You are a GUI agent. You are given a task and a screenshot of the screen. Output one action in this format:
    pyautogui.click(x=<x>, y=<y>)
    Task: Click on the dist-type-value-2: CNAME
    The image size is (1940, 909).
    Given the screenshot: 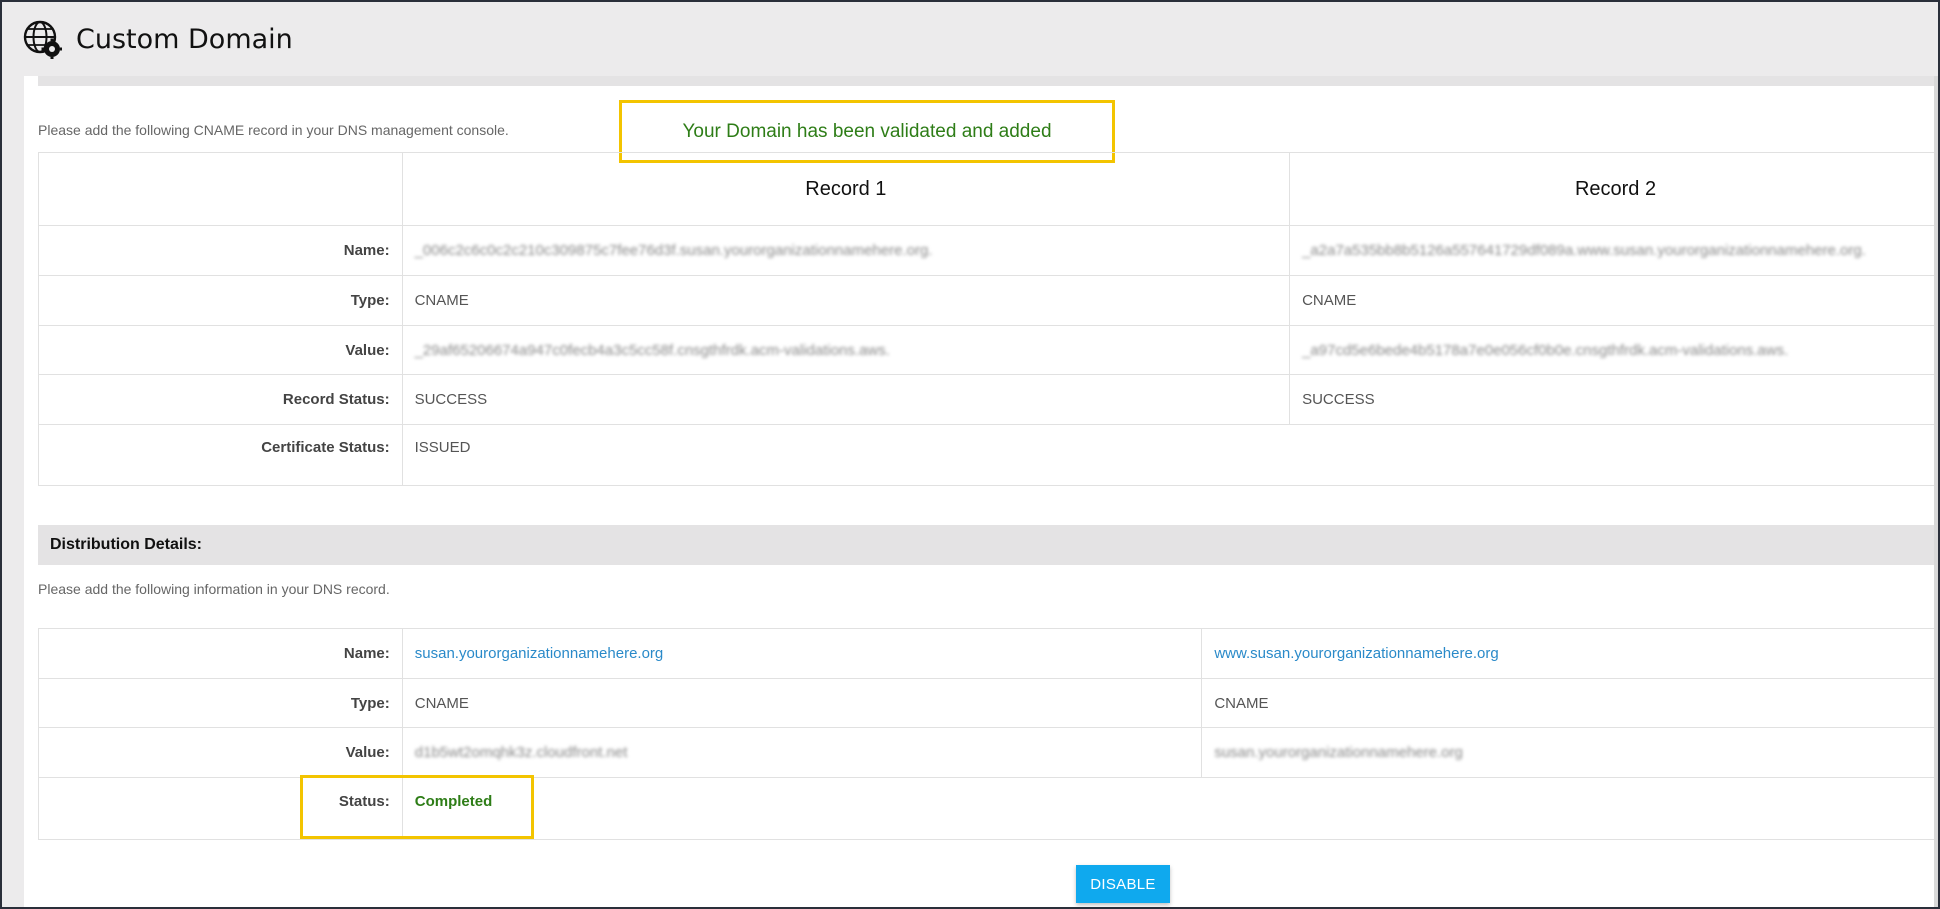 What is the action you would take?
    pyautogui.click(x=1569, y=703)
    